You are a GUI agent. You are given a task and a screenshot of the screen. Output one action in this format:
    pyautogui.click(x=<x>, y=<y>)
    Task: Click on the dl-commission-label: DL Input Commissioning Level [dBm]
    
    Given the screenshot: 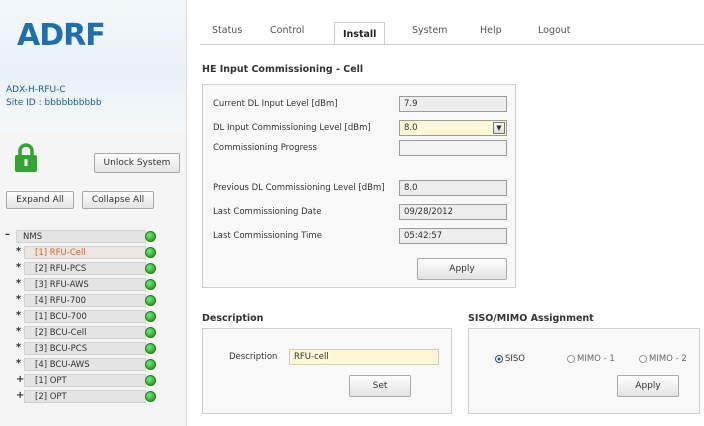 What is the action you would take?
    pyautogui.click(x=292, y=128)
    